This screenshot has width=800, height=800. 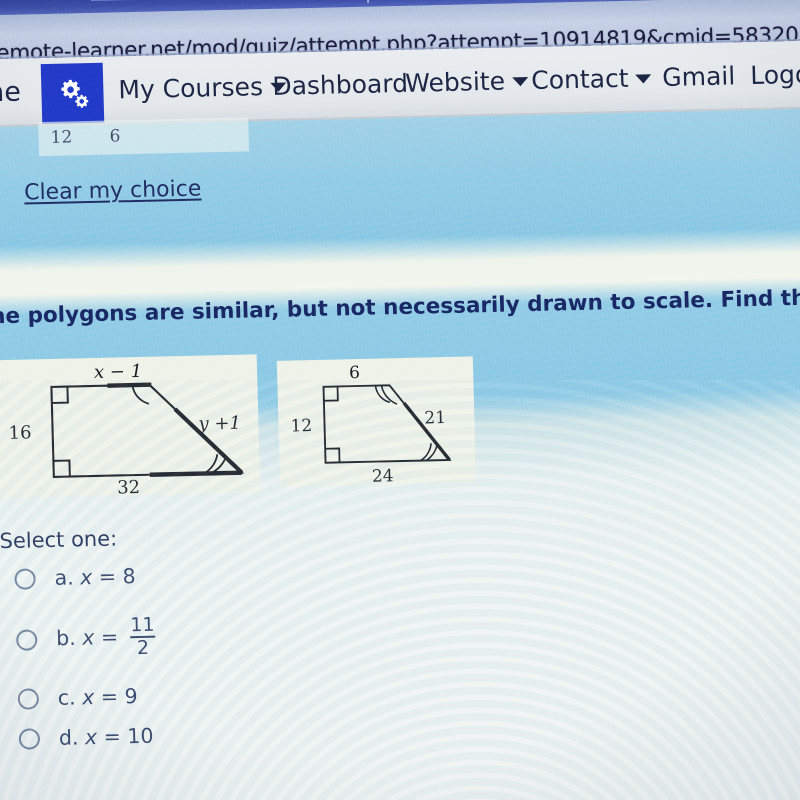 I want to click on radio-option-b, so click(x=26, y=640).